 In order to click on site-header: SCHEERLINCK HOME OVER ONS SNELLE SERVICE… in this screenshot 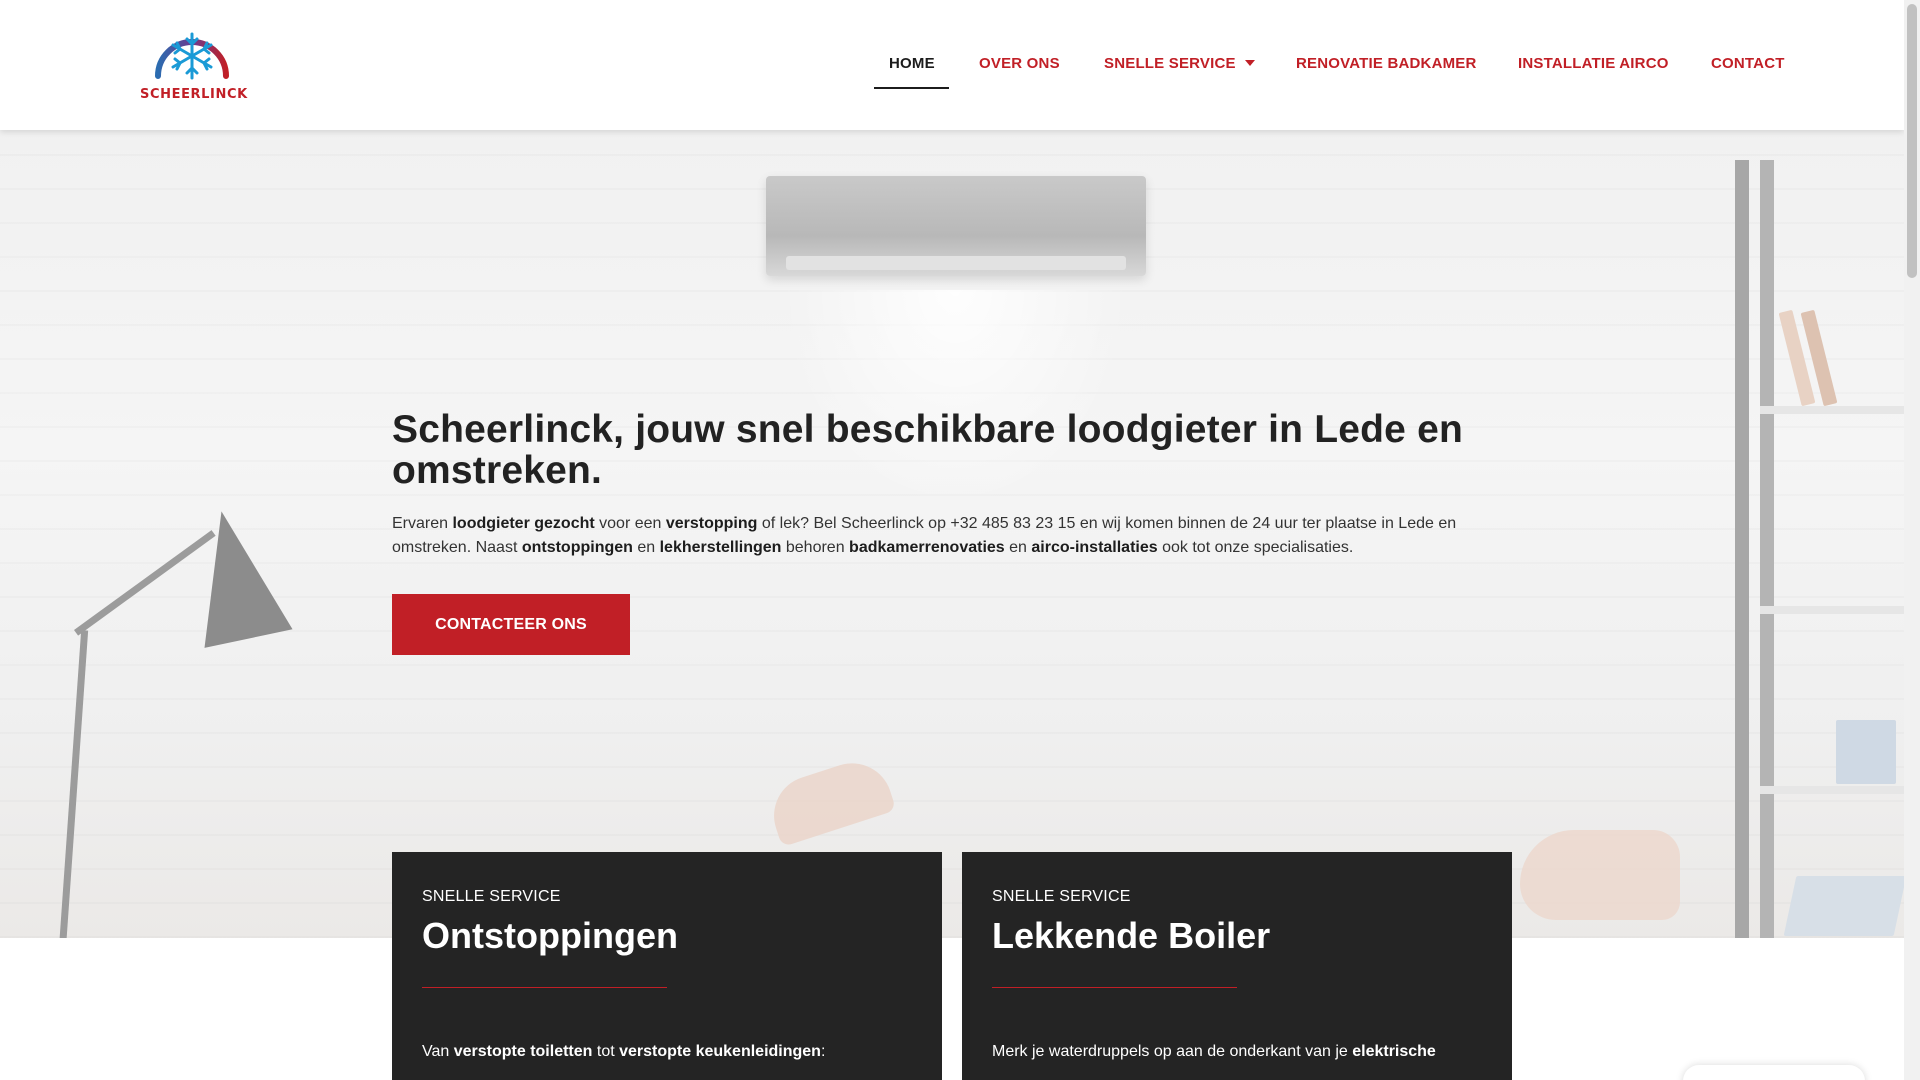, I will do `click(952, 65)`.